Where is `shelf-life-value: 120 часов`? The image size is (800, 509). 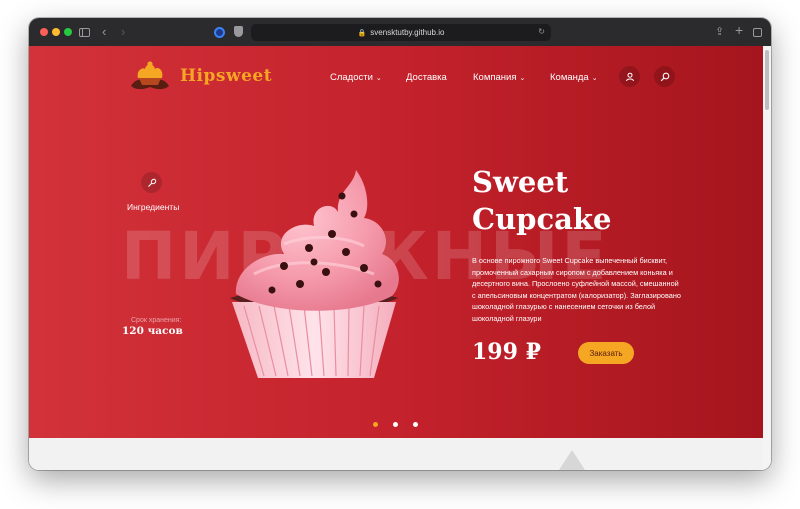 shelf-life-value: 120 часов is located at coordinates (152, 331).